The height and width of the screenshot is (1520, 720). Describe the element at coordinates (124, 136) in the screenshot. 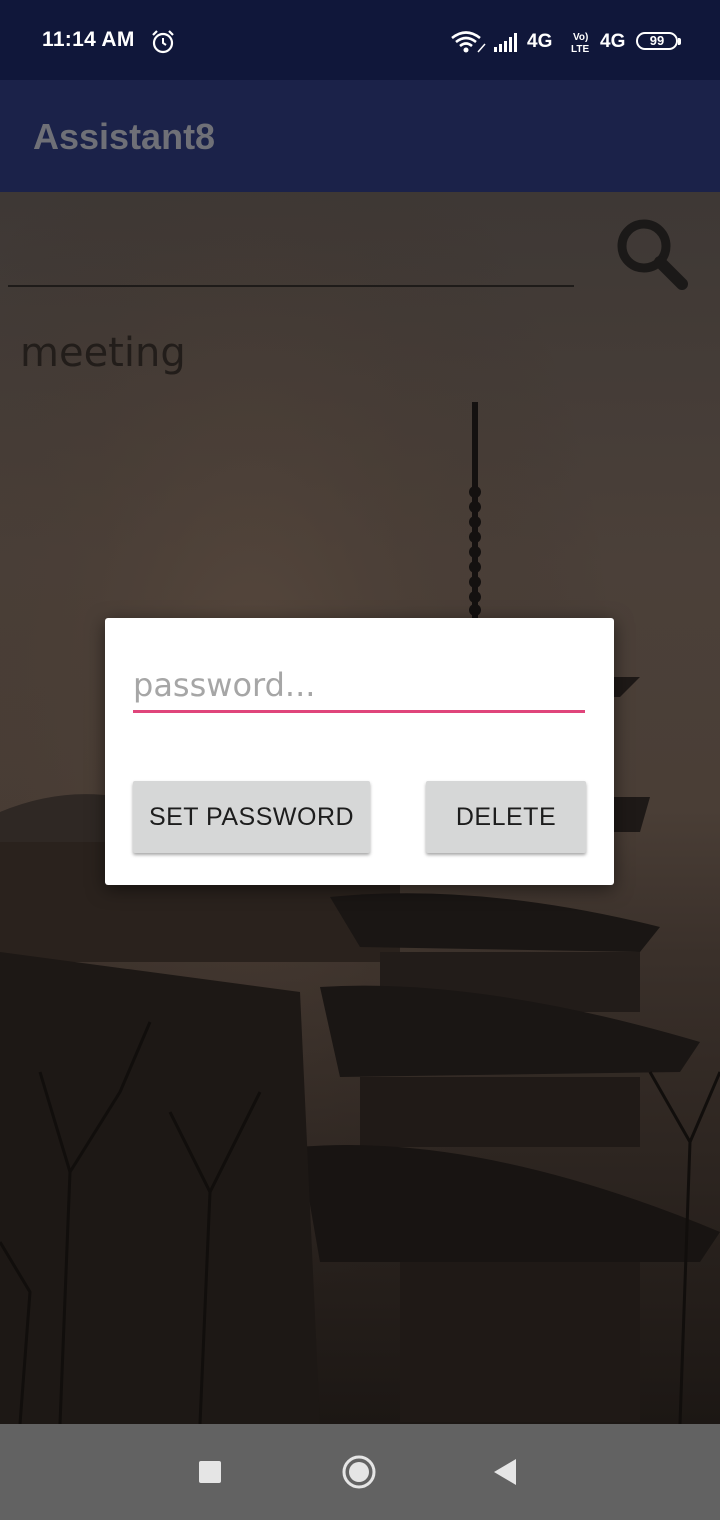

I see `app-title: Assistant8` at that location.